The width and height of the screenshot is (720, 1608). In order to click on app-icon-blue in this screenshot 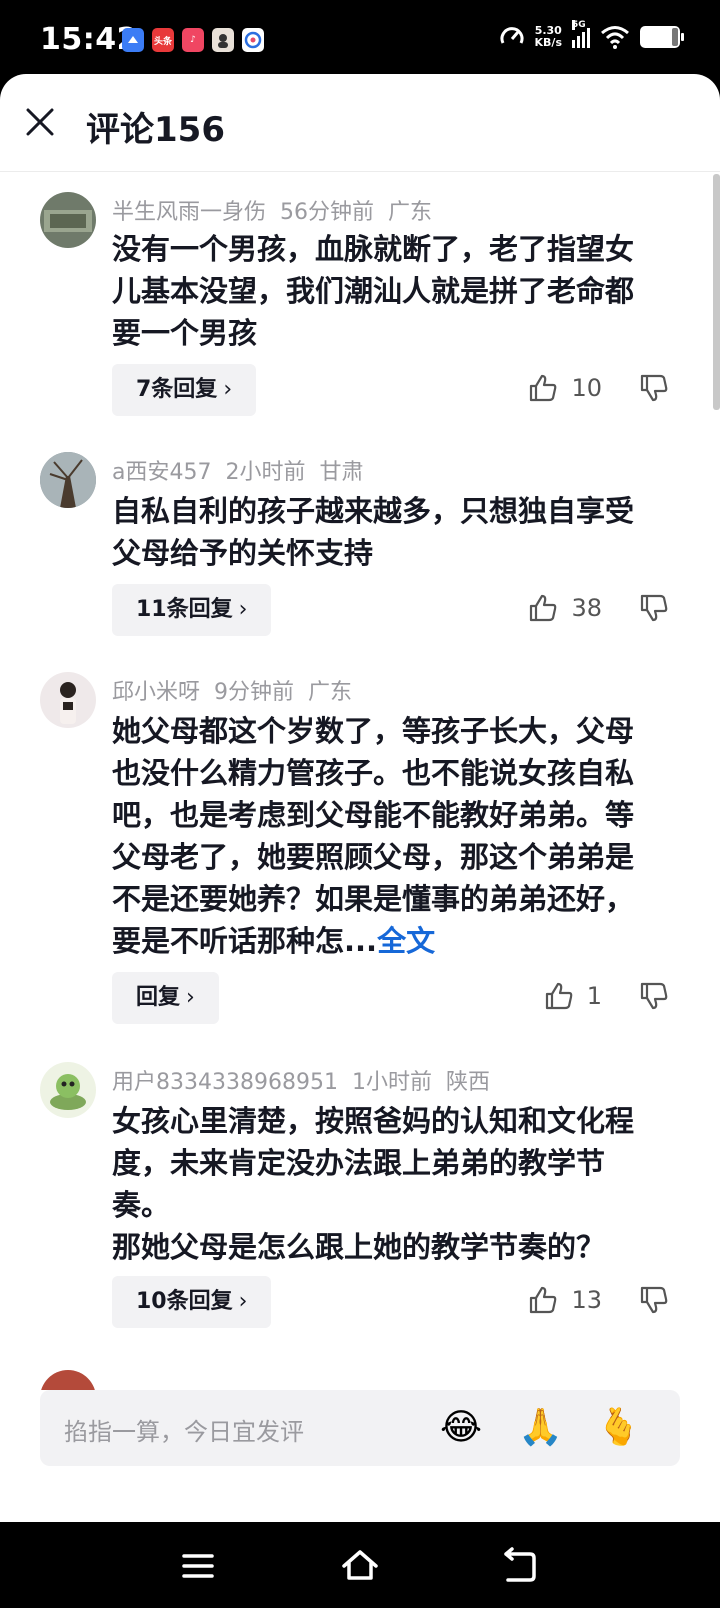, I will do `click(133, 40)`.